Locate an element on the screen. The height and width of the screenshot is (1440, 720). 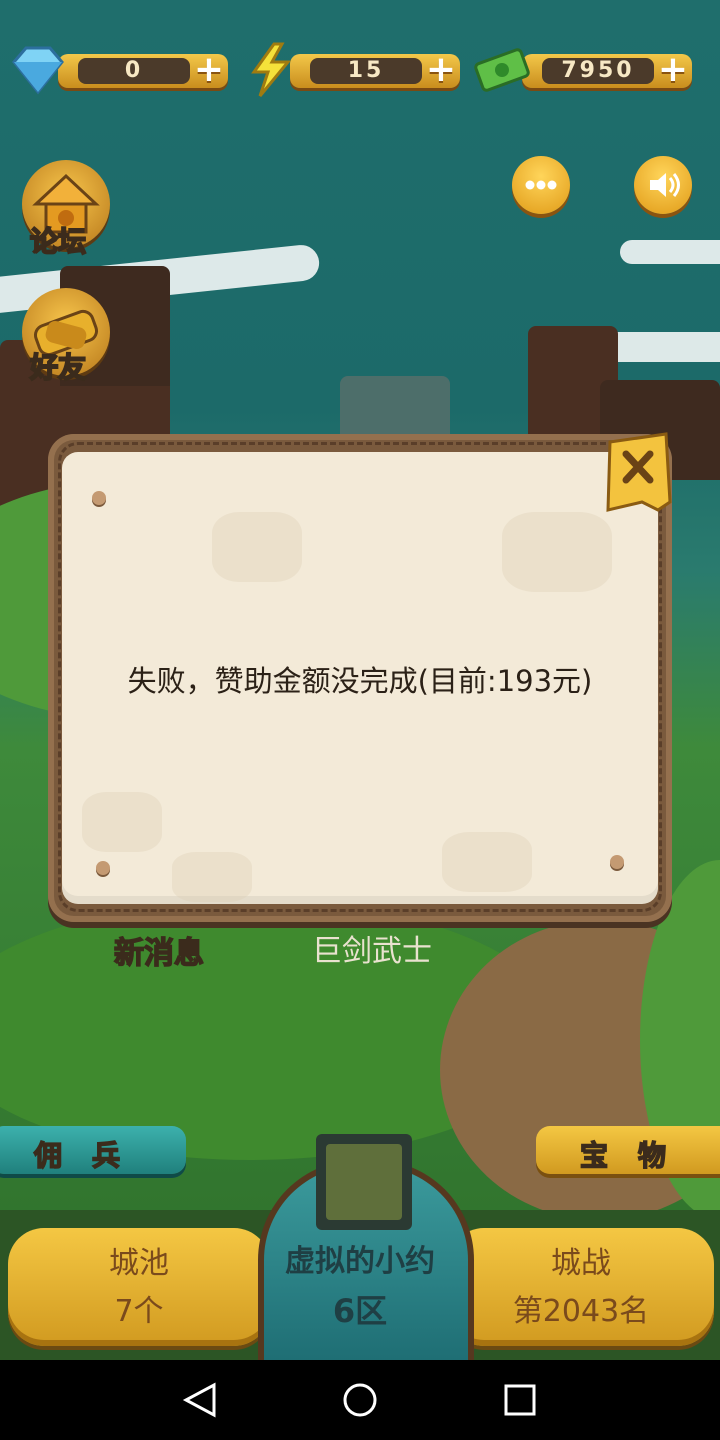
dialog-message: 失败，赞助金额没完成(目前:193元) is located at coordinates (360, 681).